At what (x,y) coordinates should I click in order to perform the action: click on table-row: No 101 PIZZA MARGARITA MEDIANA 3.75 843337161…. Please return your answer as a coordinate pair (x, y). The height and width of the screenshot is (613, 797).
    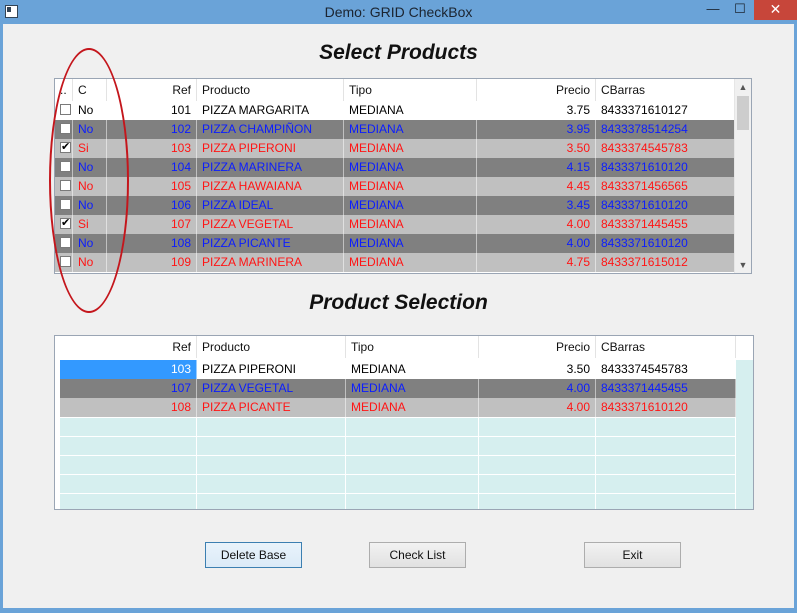
    Looking at the image, I should click on (395, 110).